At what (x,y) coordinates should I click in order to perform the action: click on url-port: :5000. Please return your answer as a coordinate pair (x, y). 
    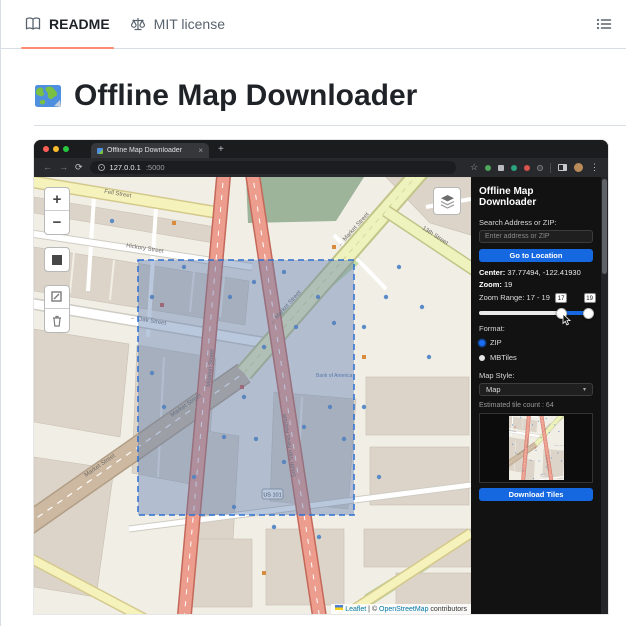
    Looking at the image, I should click on (155, 167).